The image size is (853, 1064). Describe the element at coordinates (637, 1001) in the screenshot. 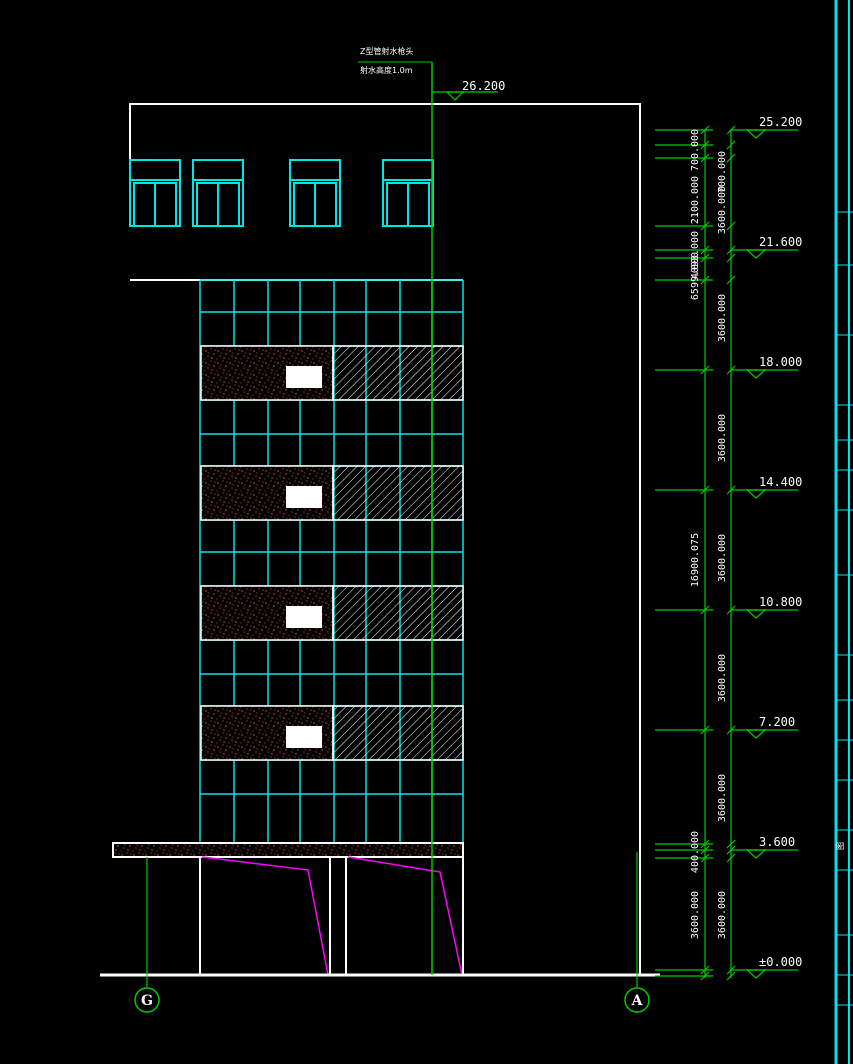

I see `axis-a-label: A` at that location.